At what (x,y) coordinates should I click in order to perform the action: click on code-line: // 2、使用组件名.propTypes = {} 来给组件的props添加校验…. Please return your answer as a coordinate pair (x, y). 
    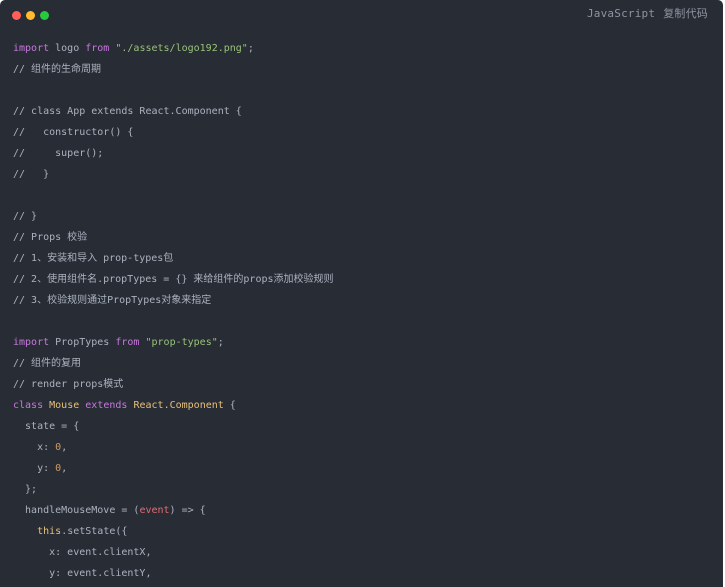
    Looking at the image, I should click on (173, 279).